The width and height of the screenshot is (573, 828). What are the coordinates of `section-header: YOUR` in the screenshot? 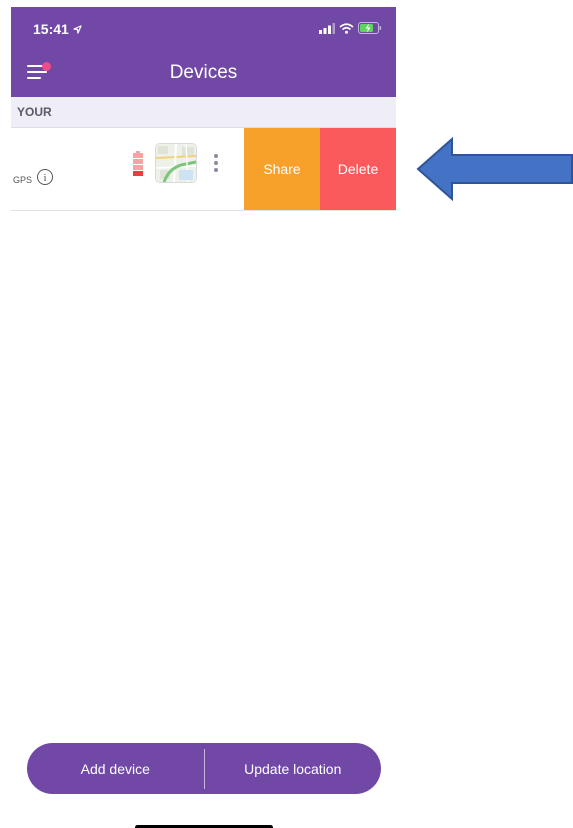 It's located at (203, 112).